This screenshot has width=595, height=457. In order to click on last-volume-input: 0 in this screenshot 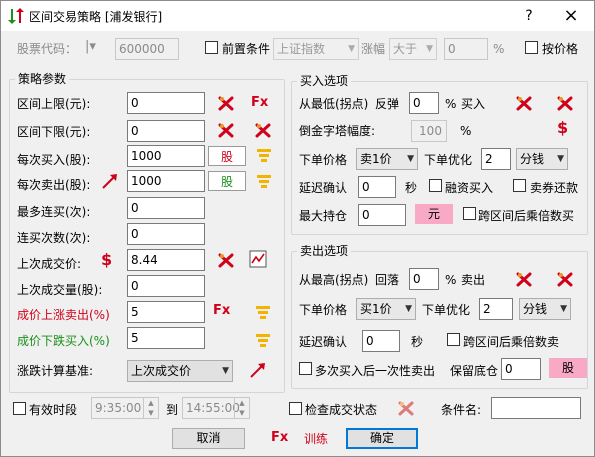, I will do `click(166, 286)`.